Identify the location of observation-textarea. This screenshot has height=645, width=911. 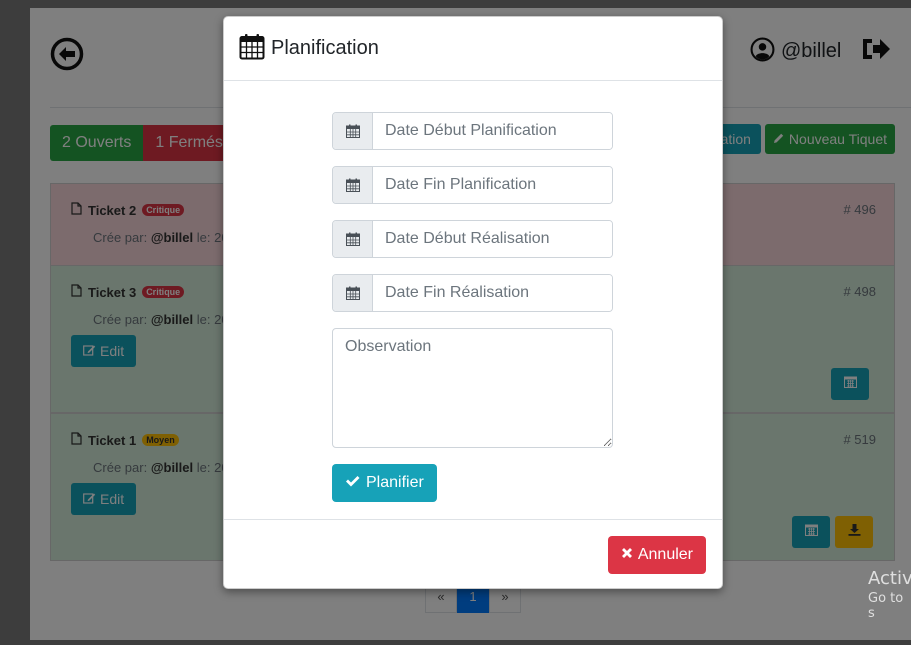
(472, 388).